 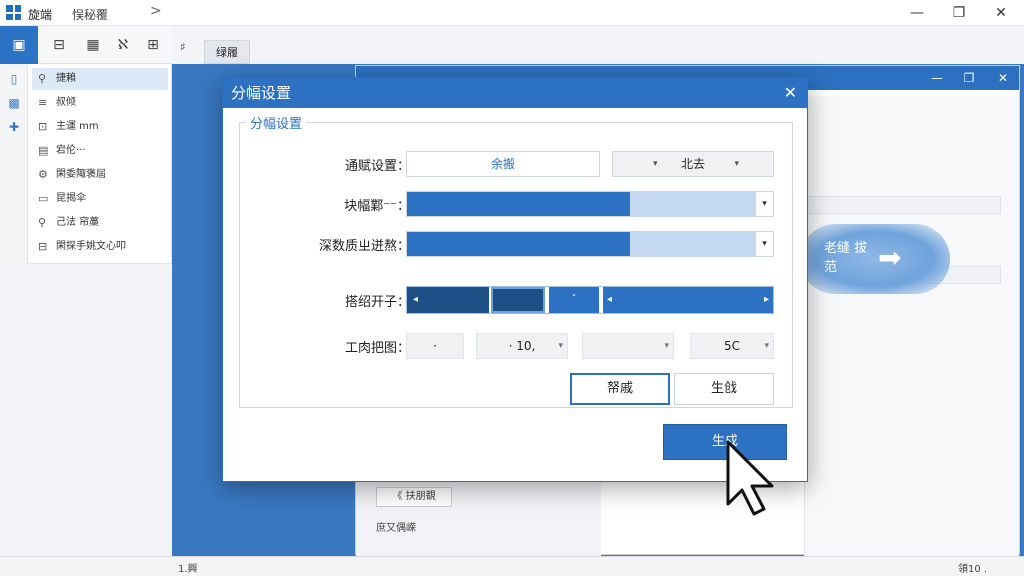 What do you see at coordinates (93, 45) in the screenshot?
I see `ribbon-grid-button: ▦` at bounding box center [93, 45].